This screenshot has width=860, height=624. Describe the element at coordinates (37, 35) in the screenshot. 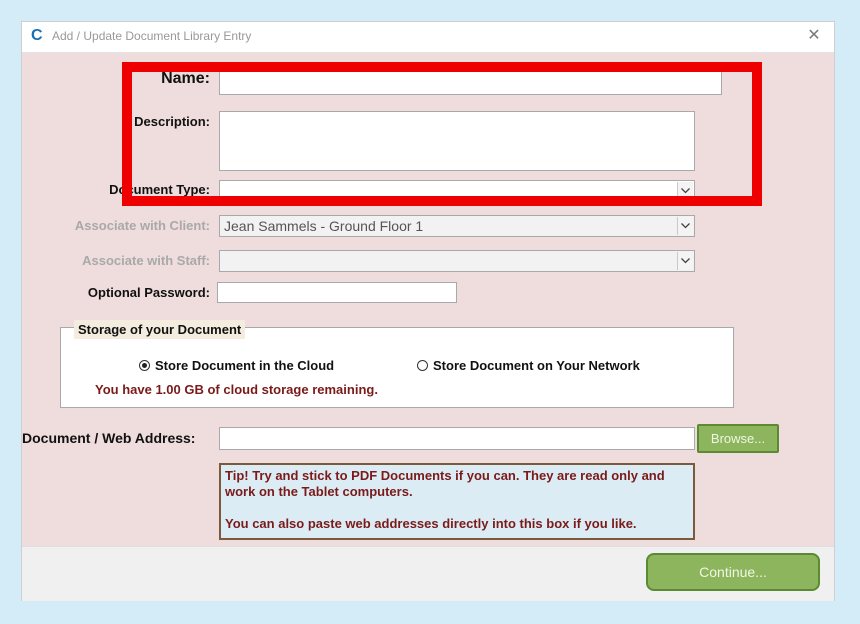

I see `app-logo-icon: C` at that location.